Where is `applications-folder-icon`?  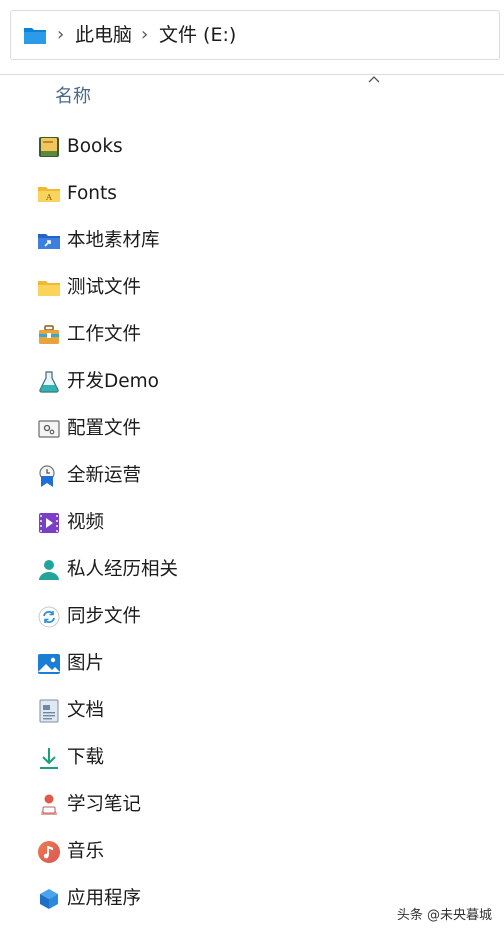 applications-folder-icon is located at coordinates (49, 899).